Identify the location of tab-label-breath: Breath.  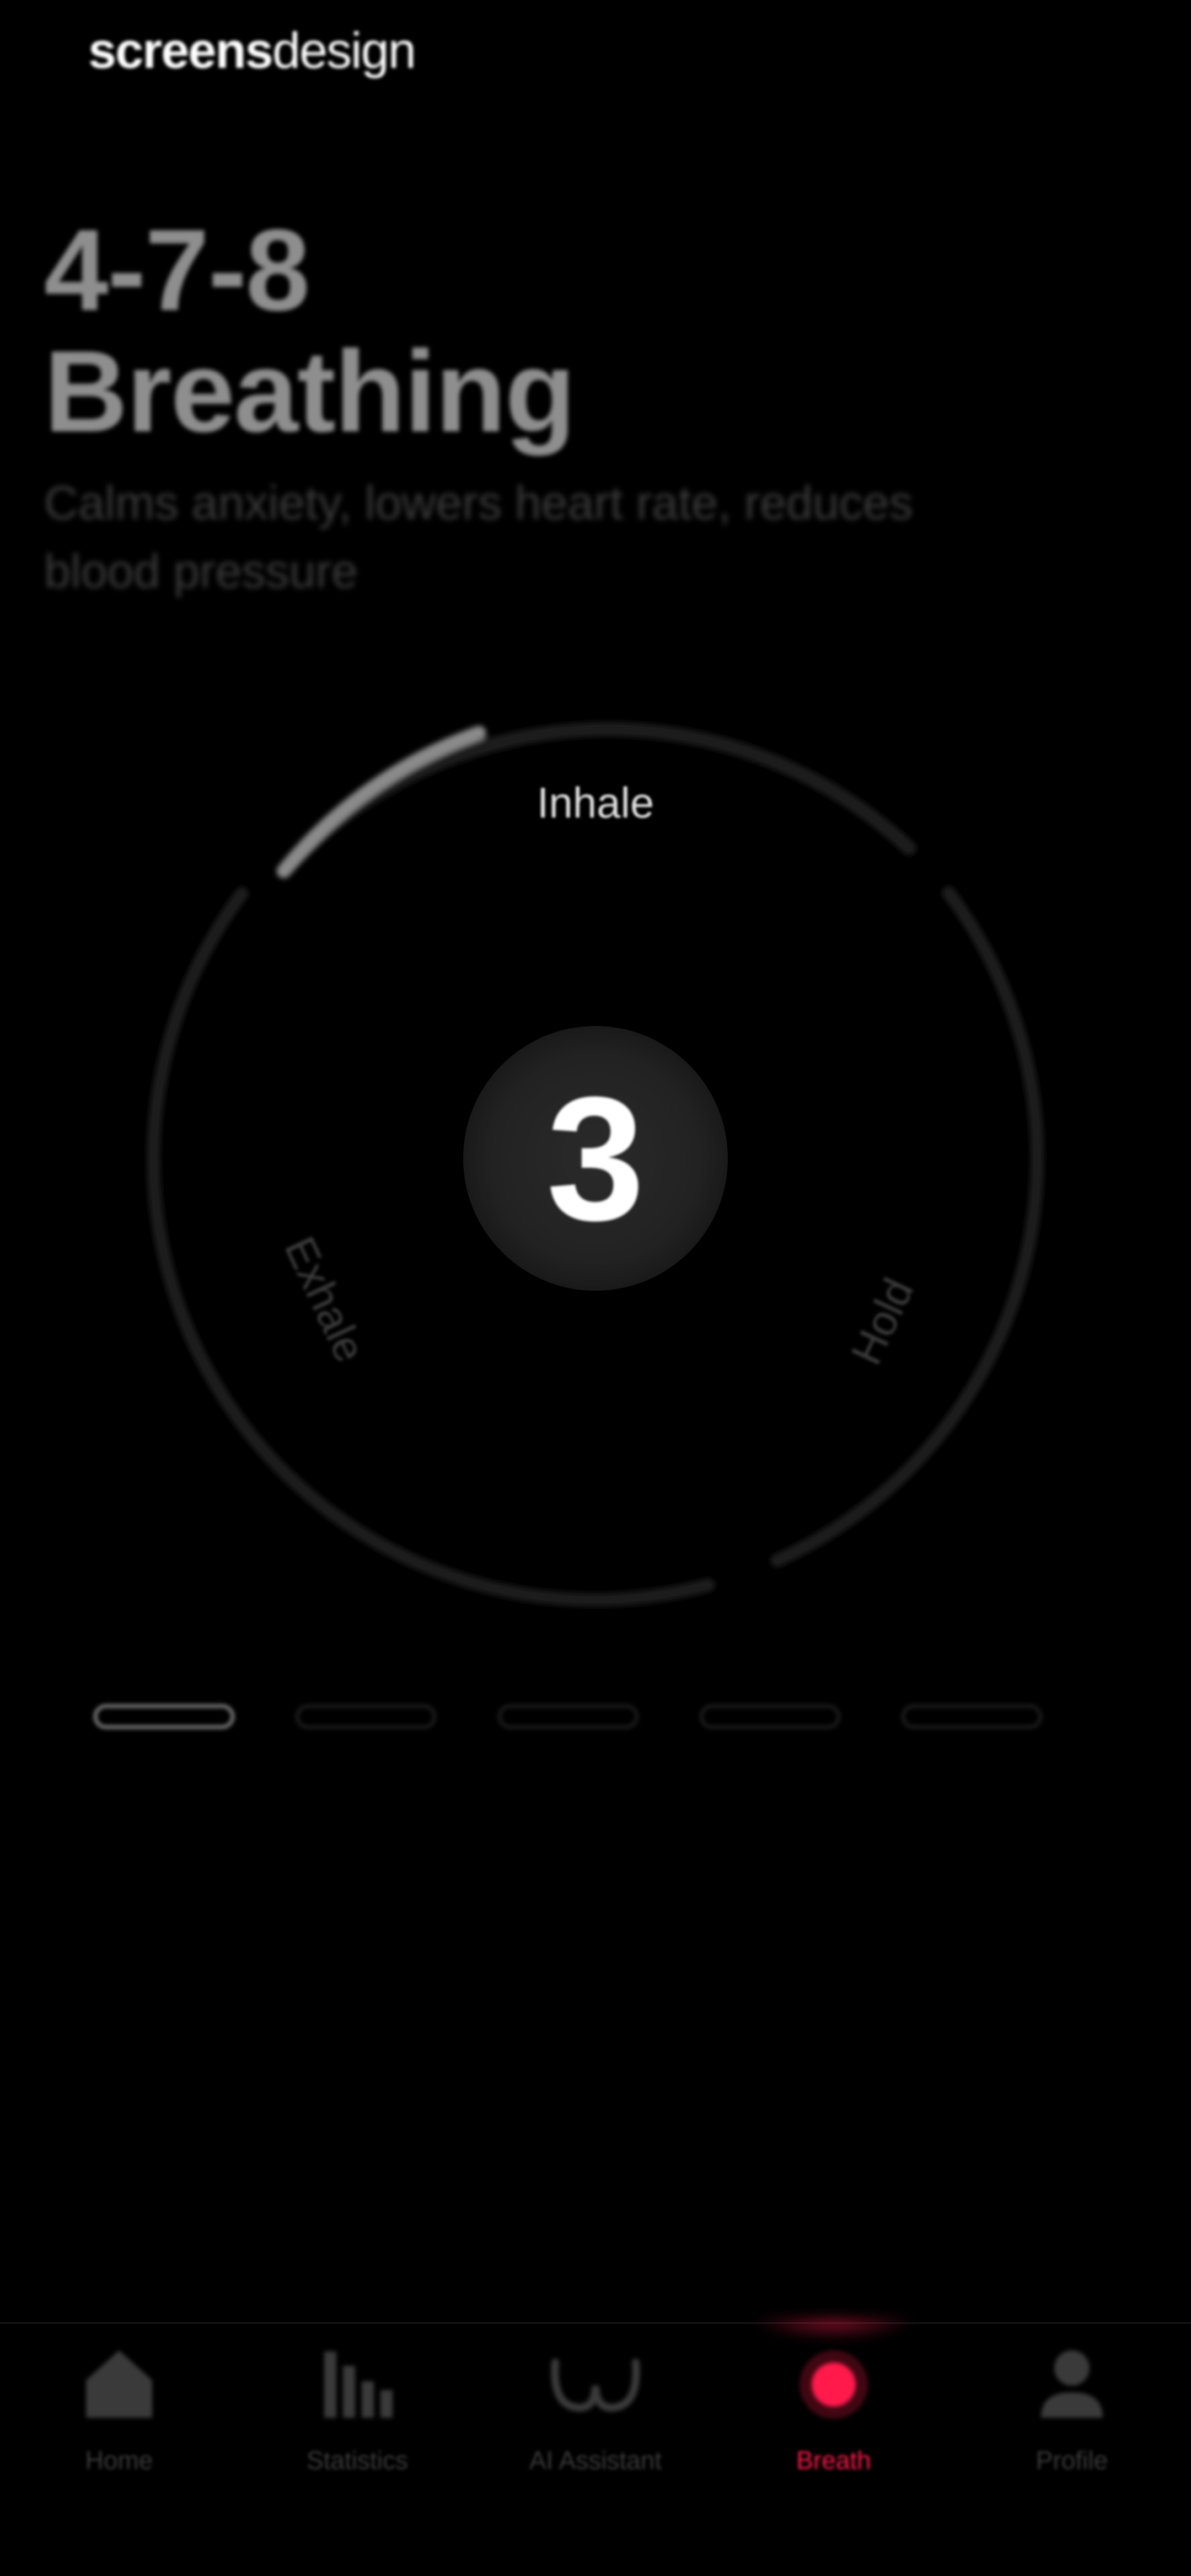
(834, 2460).